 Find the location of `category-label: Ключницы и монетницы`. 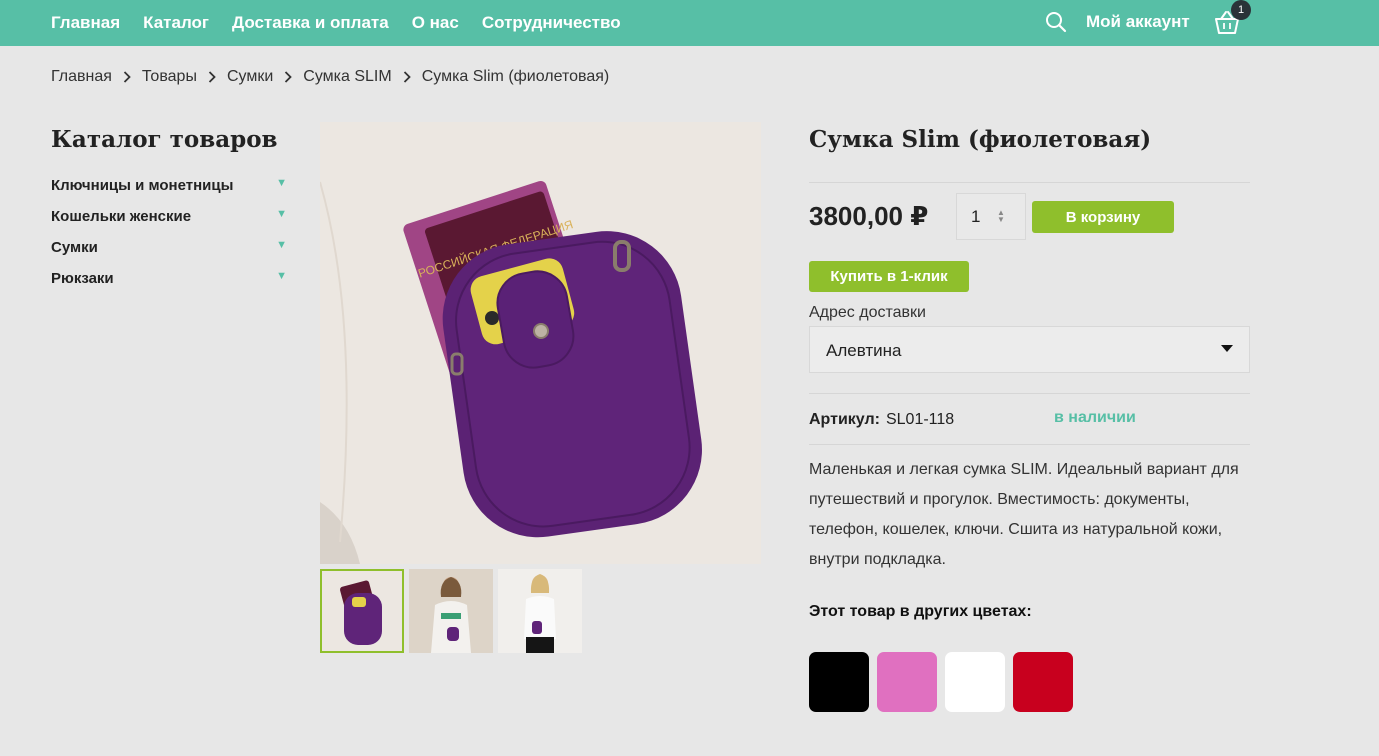

category-label: Ключницы и монетницы is located at coordinates (142, 185).